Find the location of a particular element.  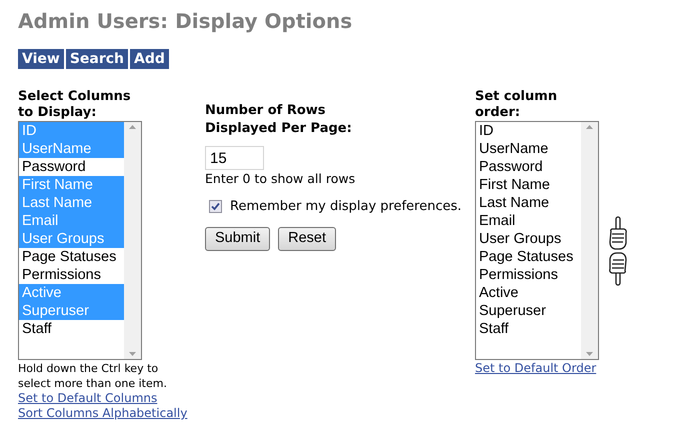

nav-button: Add is located at coordinates (149, 59).